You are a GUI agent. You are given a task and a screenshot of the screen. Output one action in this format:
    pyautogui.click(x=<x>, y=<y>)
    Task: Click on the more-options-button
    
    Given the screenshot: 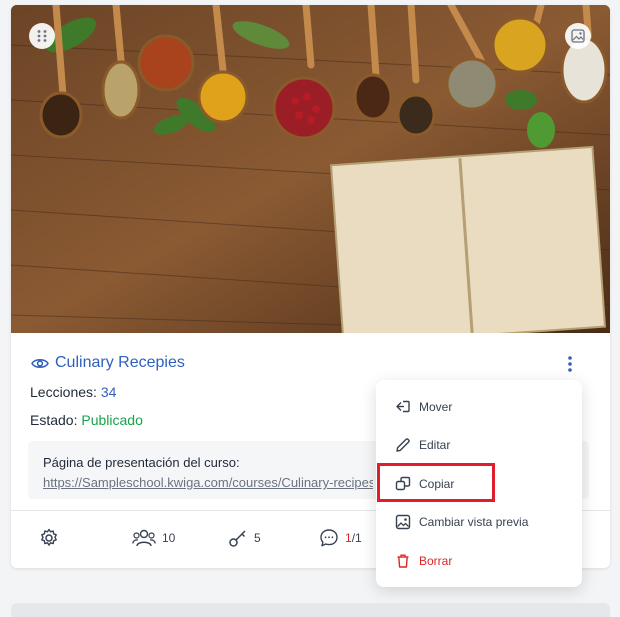 What is the action you would take?
    pyautogui.click(x=570, y=364)
    